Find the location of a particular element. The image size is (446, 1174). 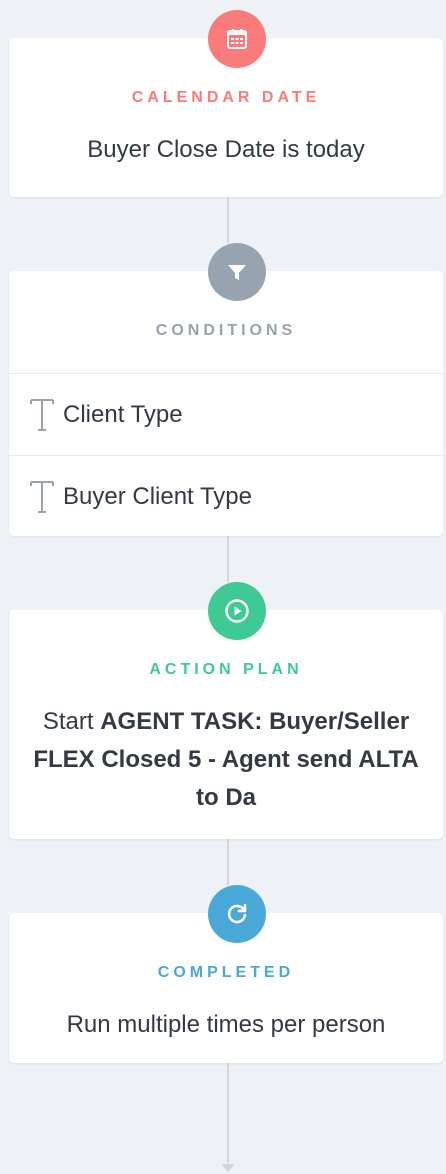

trigger-heading: CALENDAR DATE is located at coordinates (226, 97).